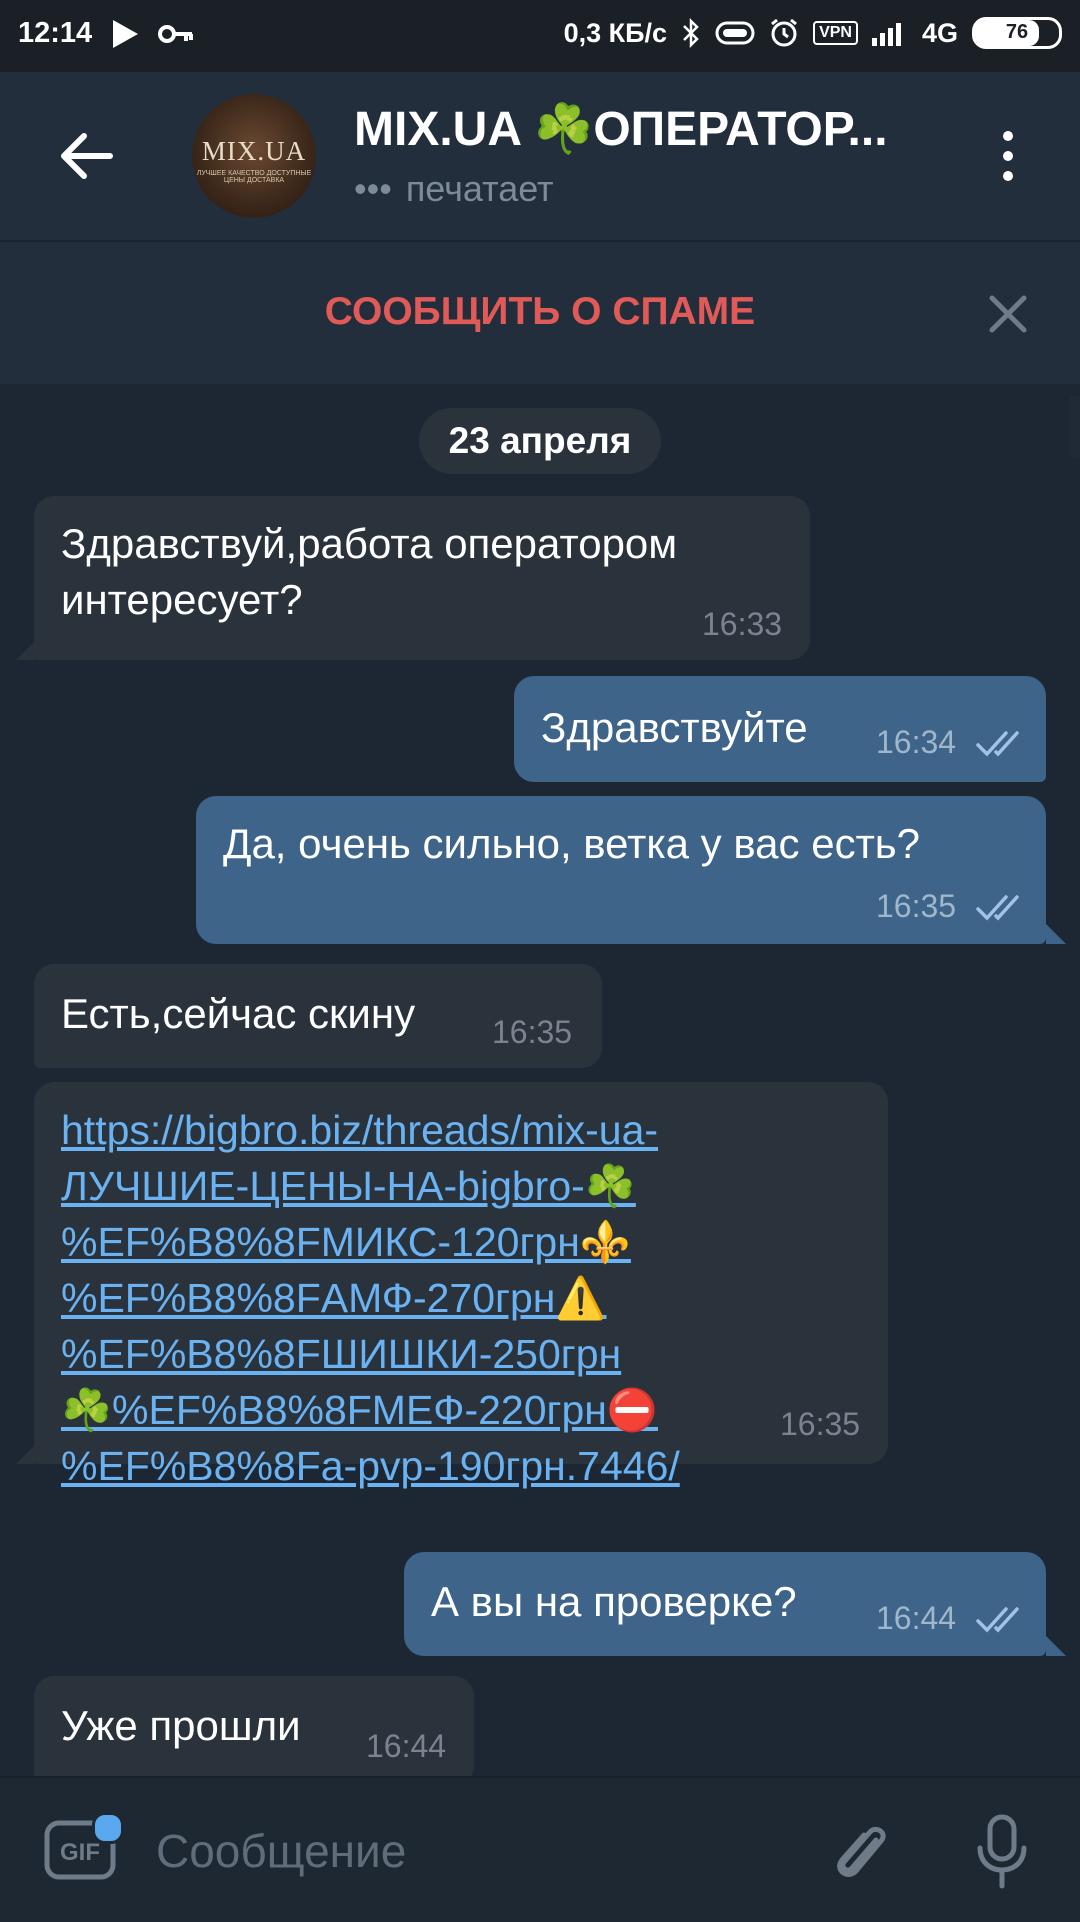  I want to click on link-text-line: %EF%B8%8FМИКС-120грн⚜️, so click(370, 1242).